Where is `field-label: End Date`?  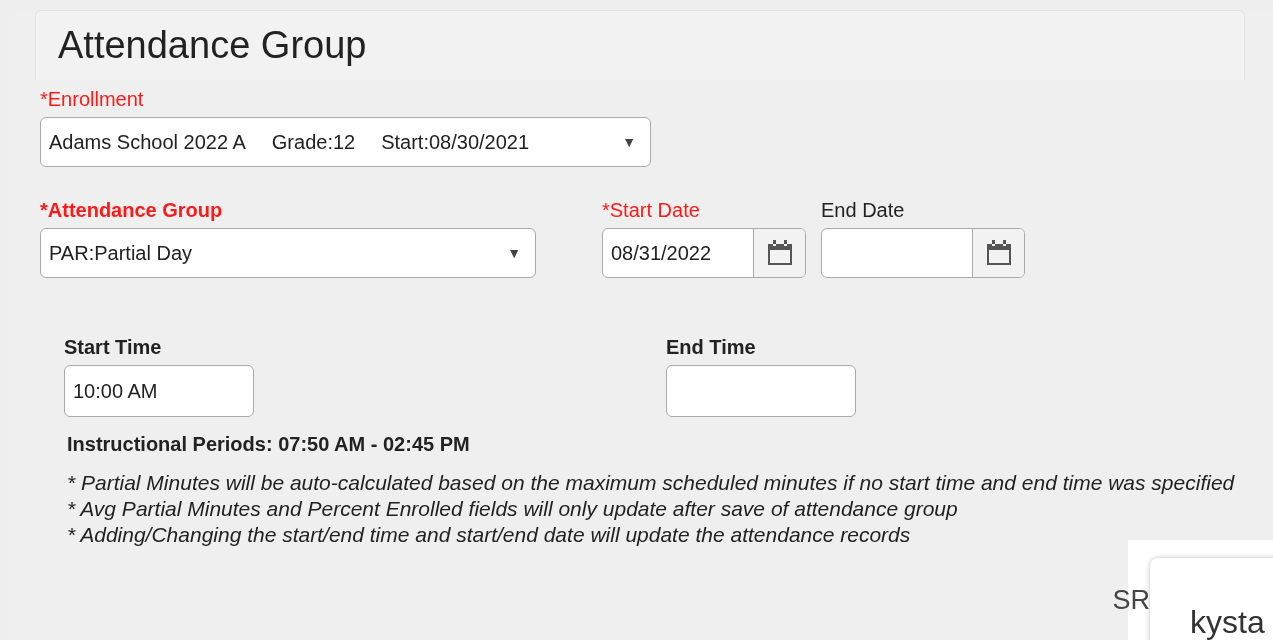
field-label: End Date is located at coordinates (863, 210).